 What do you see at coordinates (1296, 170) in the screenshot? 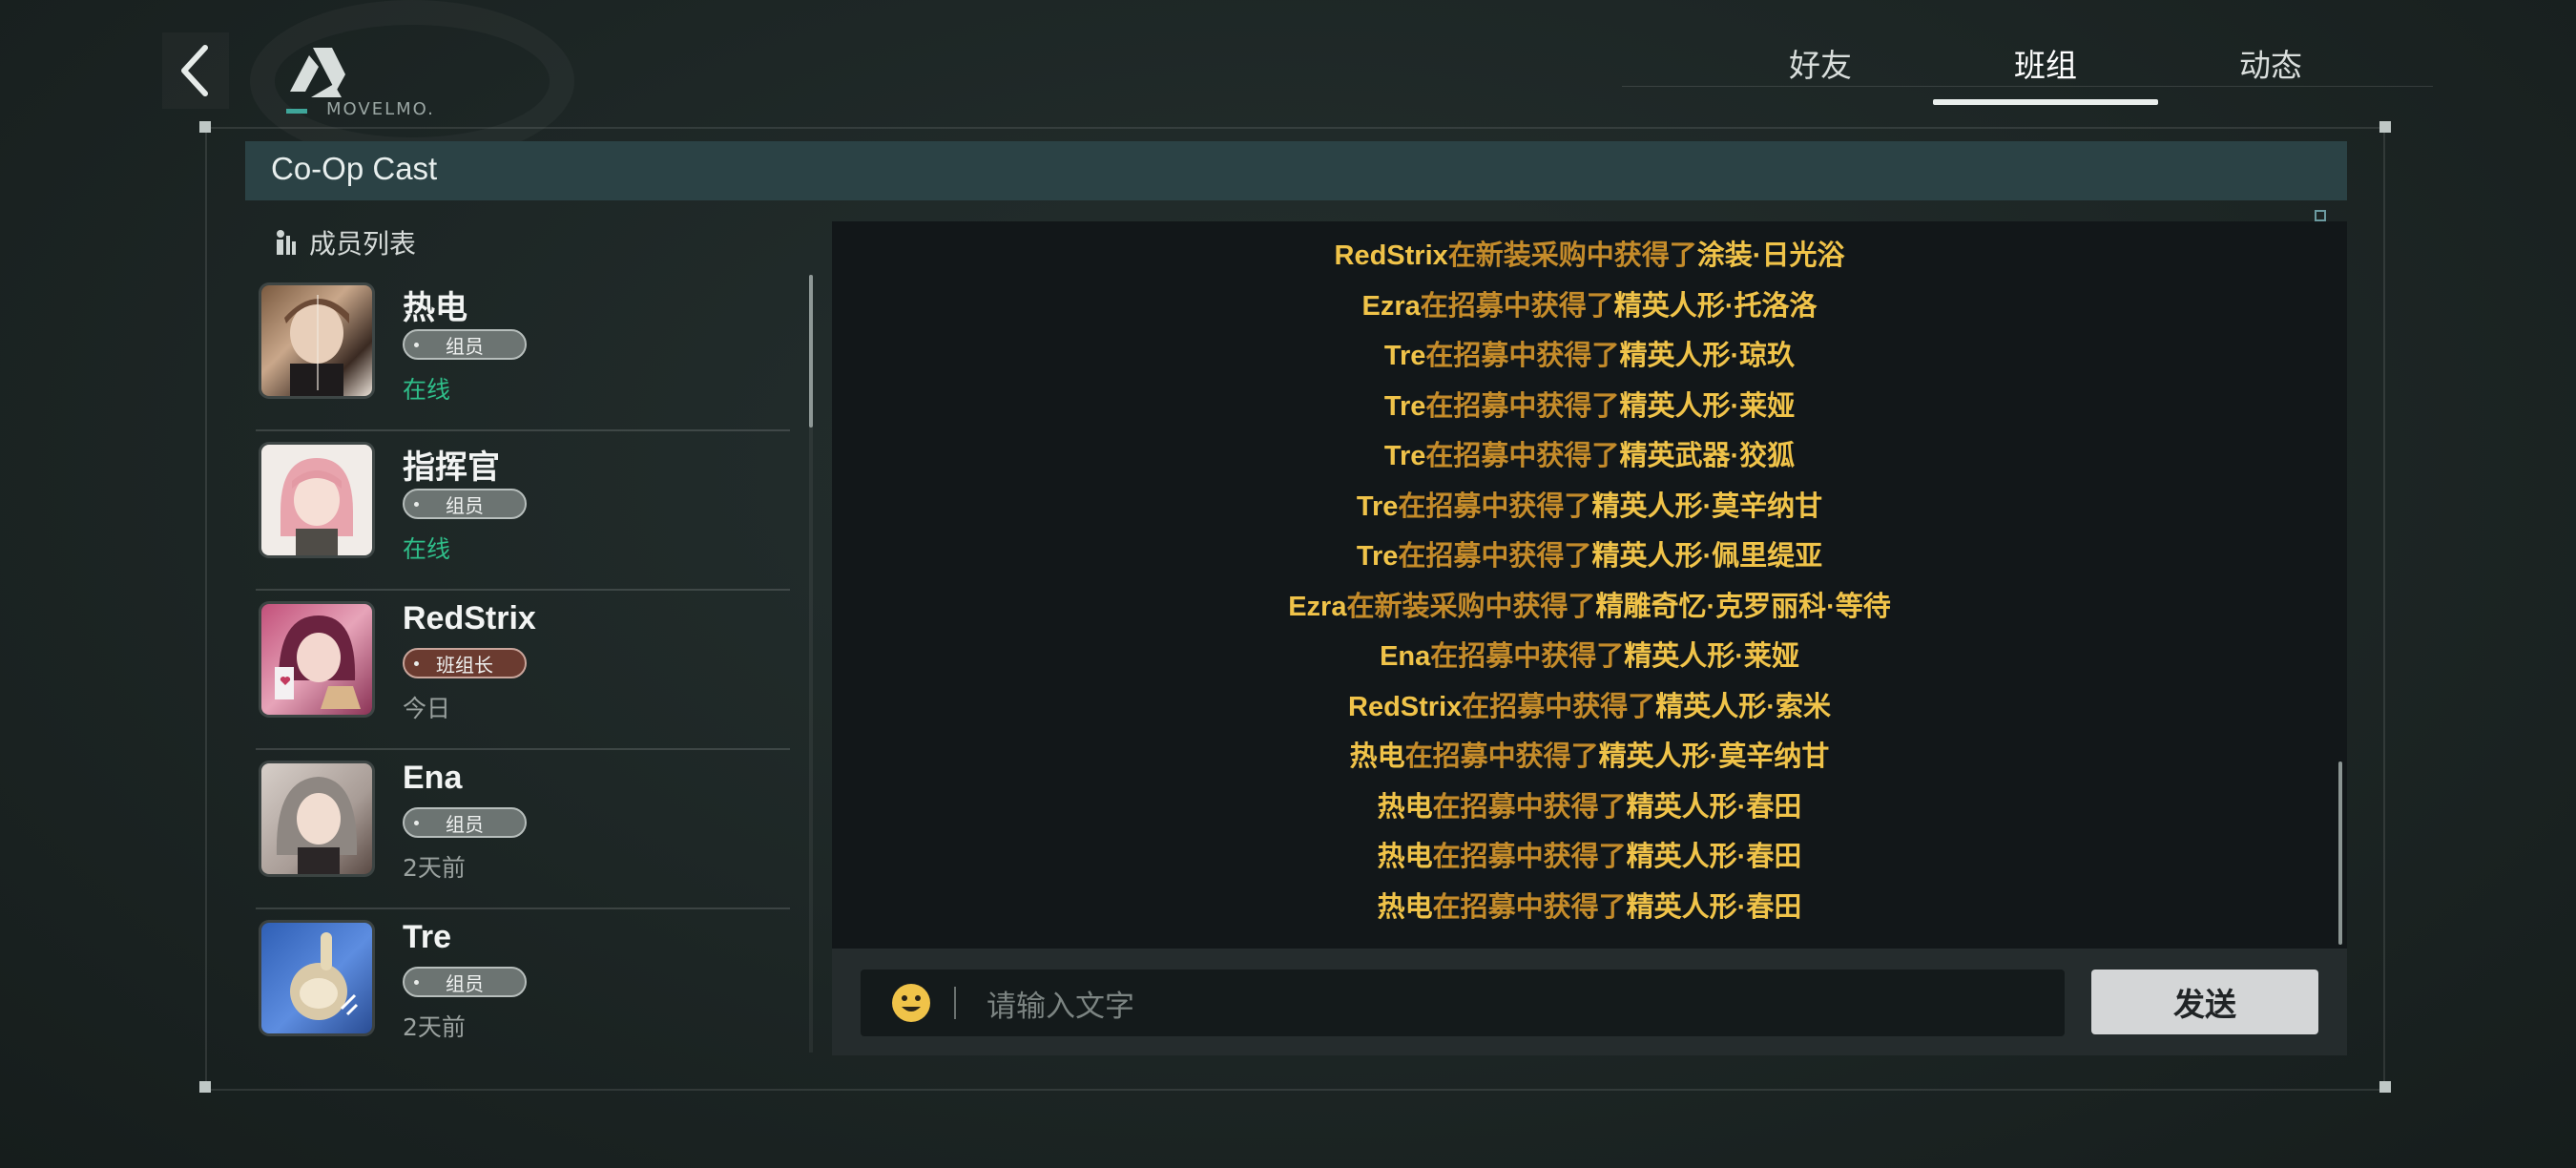
I see `group-header-band` at bounding box center [1296, 170].